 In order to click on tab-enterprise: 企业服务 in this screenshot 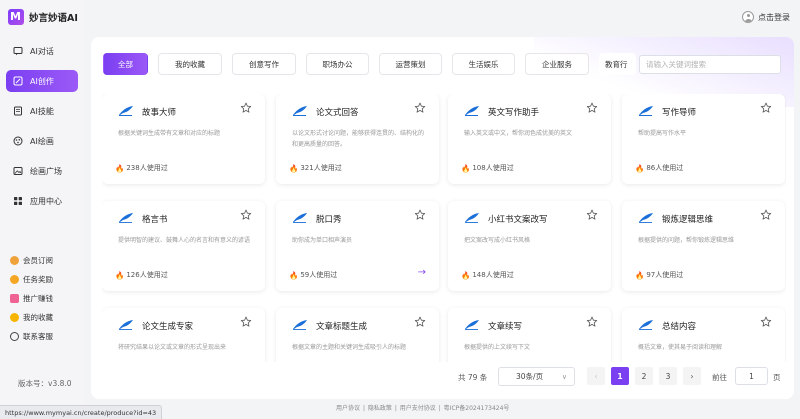, I will do `click(557, 64)`.